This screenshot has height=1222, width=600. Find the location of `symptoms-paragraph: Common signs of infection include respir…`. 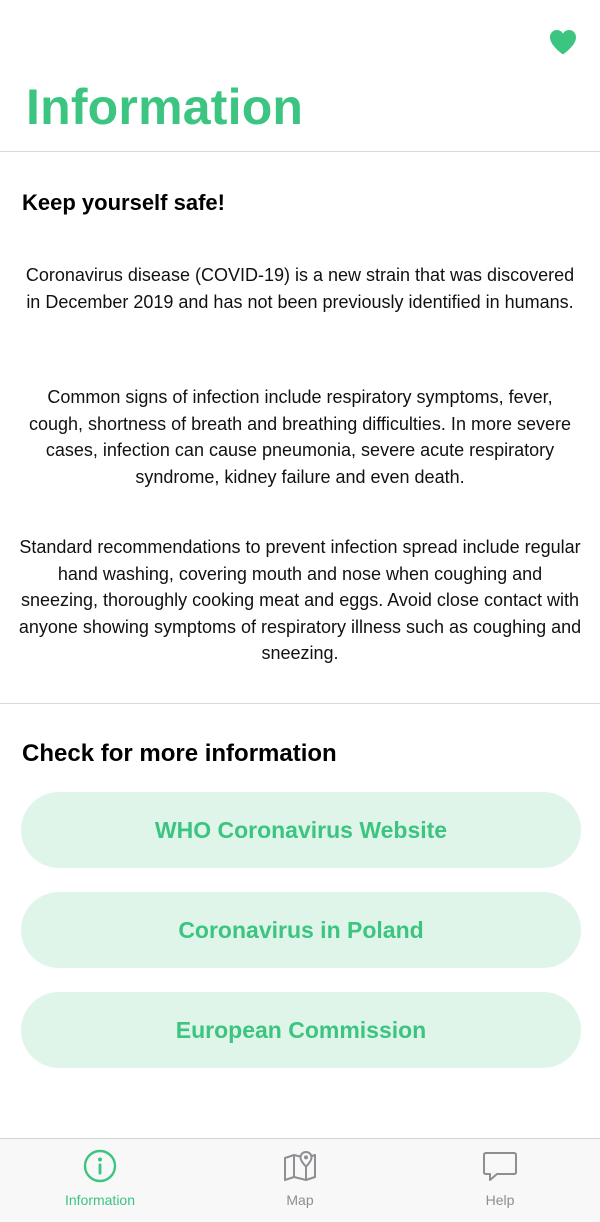

symptoms-paragraph: Common signs of infection include respir… is located at coordinates (300, 437).